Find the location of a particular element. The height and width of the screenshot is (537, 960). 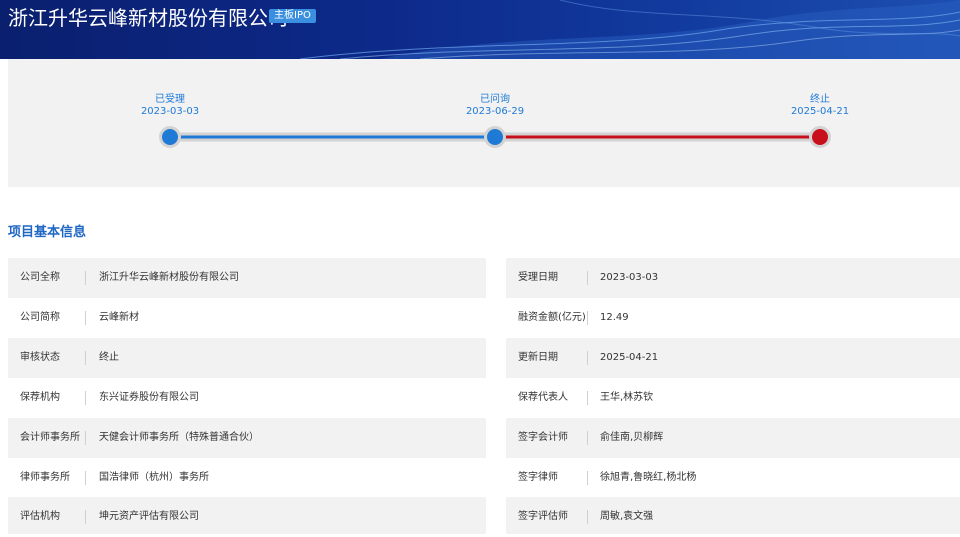

timeline-track is located at coordinates (495, 137).